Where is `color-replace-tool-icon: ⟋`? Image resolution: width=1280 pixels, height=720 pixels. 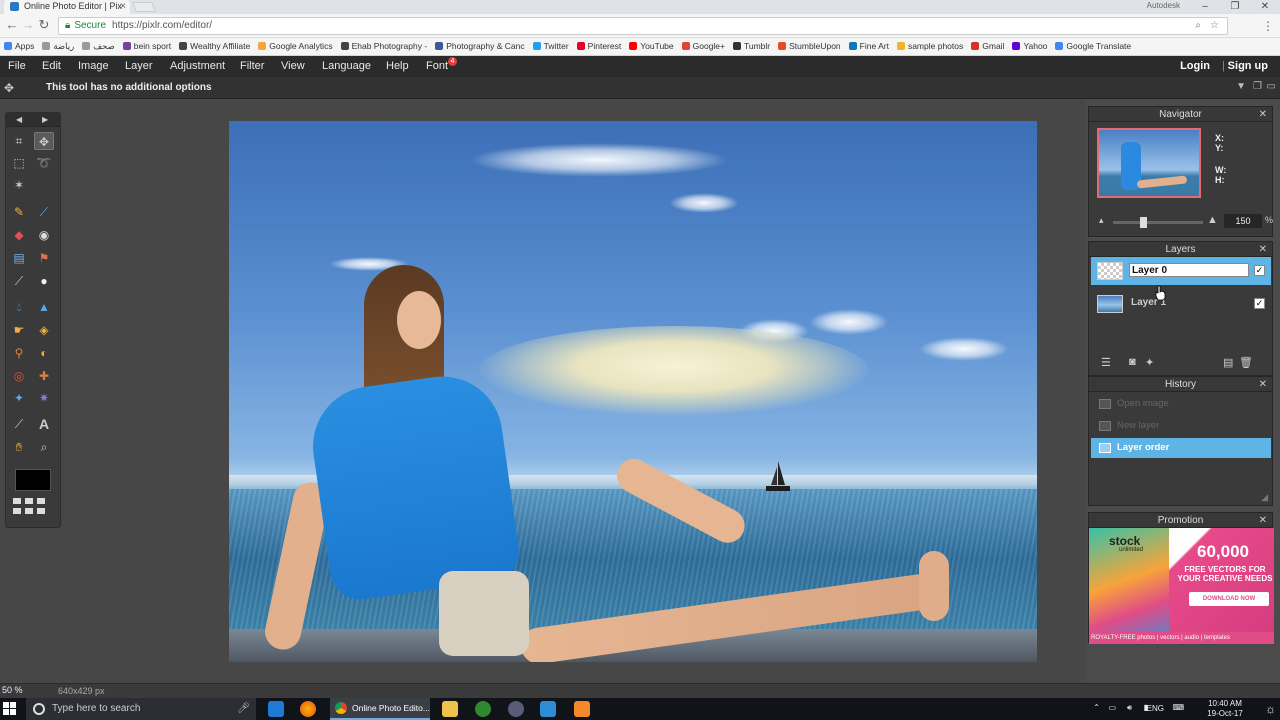 color-replace-tool-icon: ⟋ is located at coordinates (19, 281).